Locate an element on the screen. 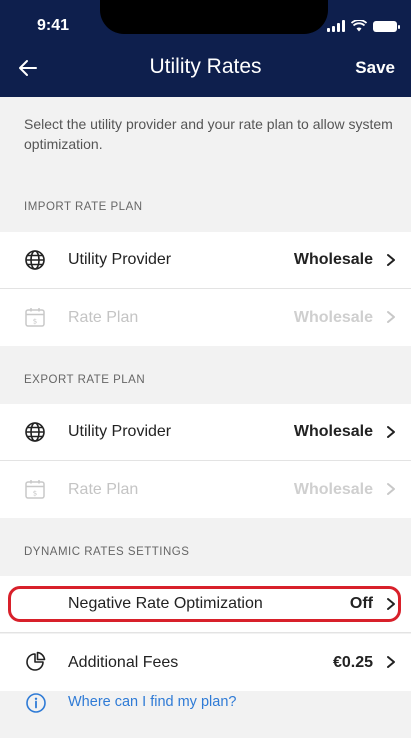 The image size is (411, 738). signal-icon is located at coordinates (336, 26).